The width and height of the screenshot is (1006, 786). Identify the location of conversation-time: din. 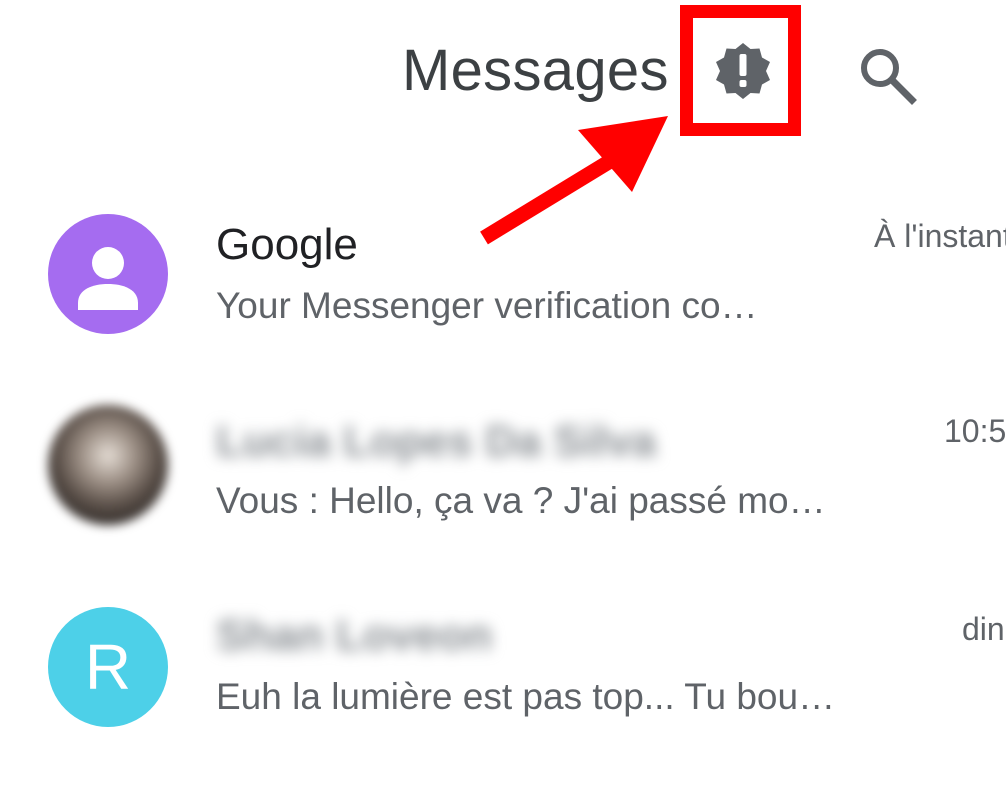
(983, 629).